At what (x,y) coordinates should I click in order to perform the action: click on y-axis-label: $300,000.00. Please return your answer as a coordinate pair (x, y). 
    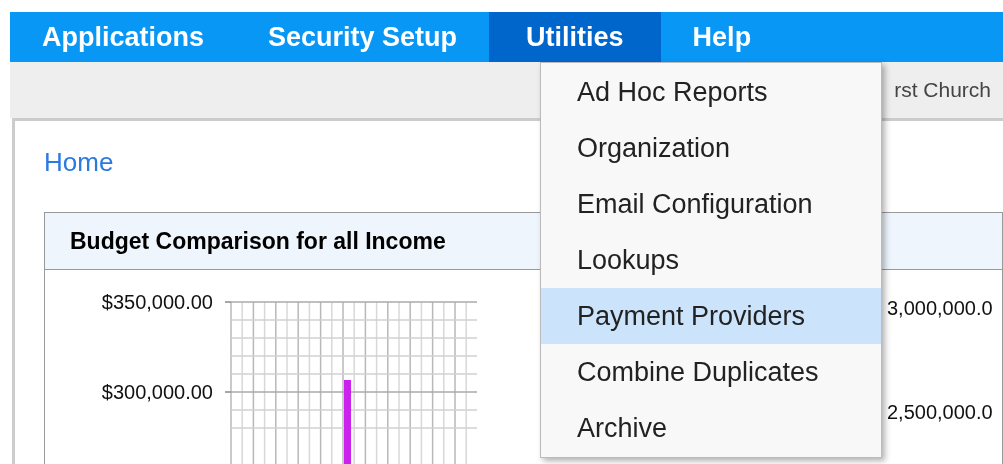
    Looking at the image, I should click on (157, 392).